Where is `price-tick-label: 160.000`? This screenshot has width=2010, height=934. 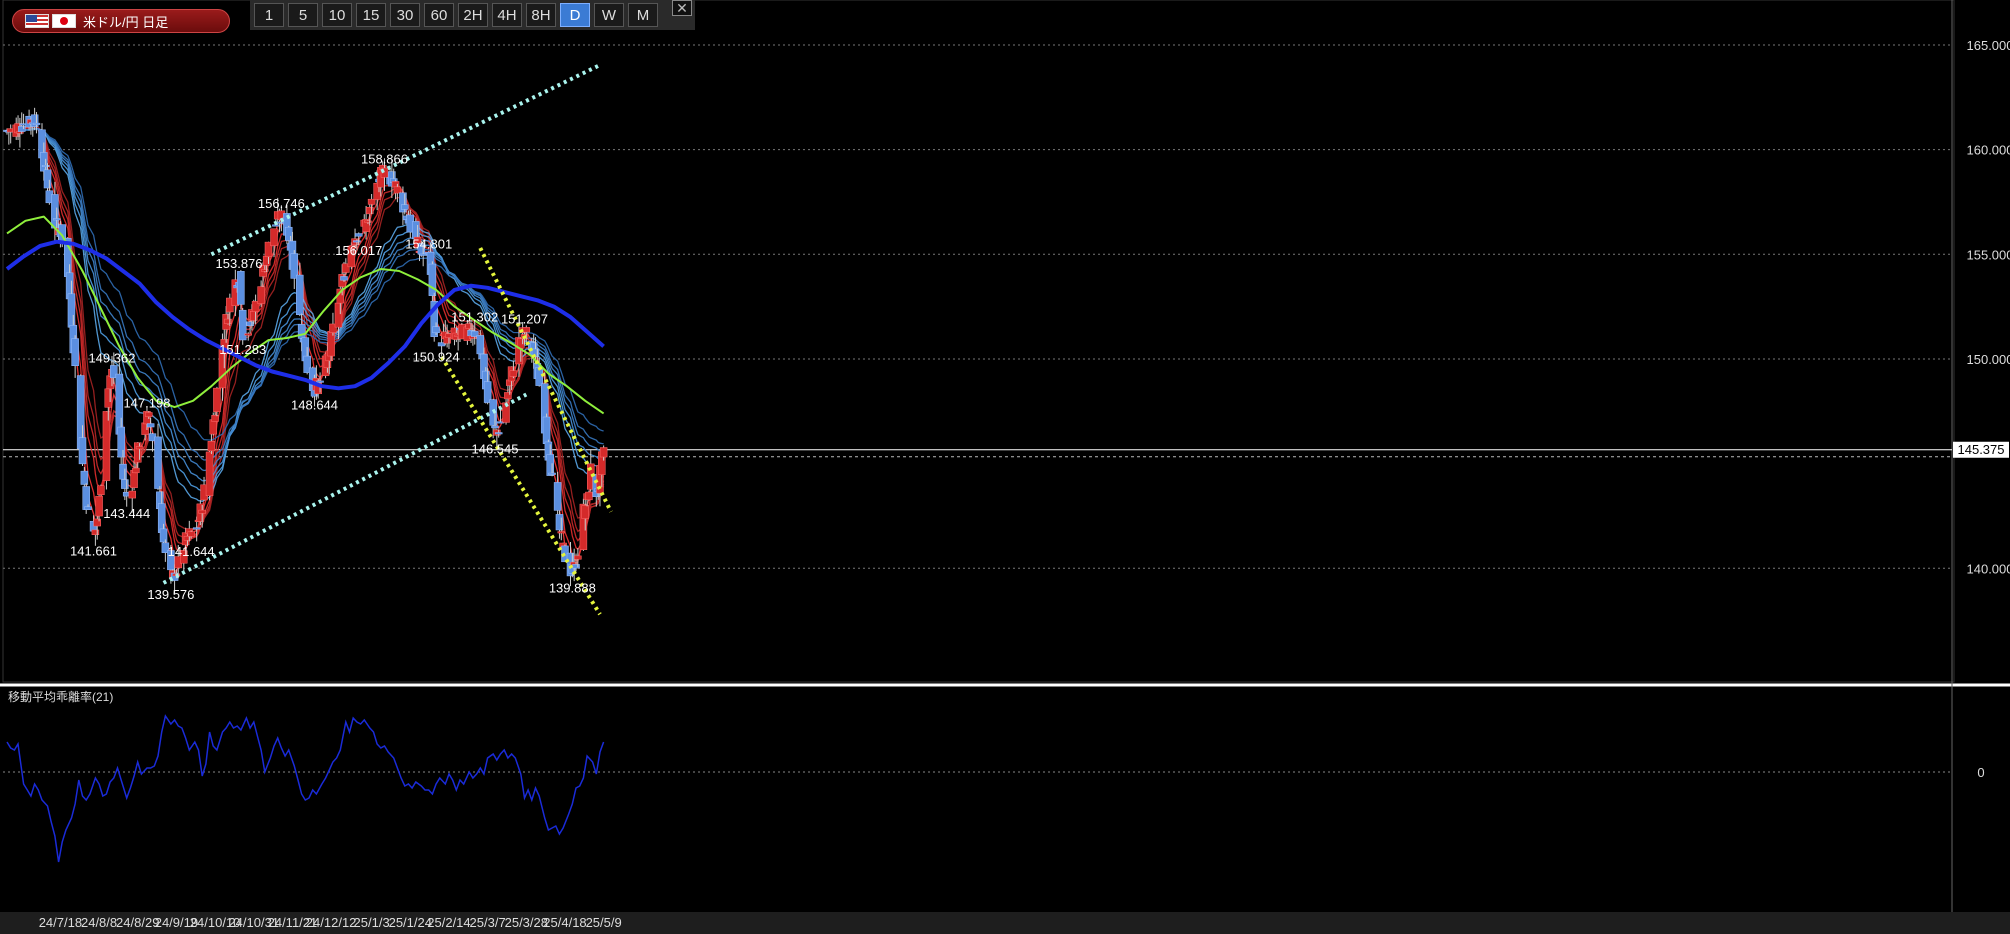
price-tick-label: 160.000 is located at coordinates (1988, 150).